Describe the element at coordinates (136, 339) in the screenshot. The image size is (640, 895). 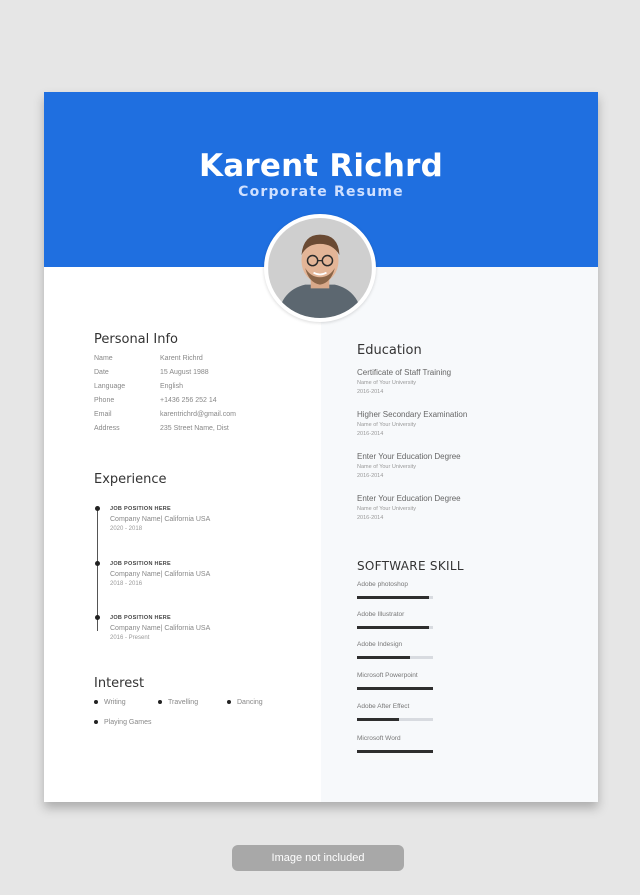
I see `personal-info-heading: Personal Info` at that location.